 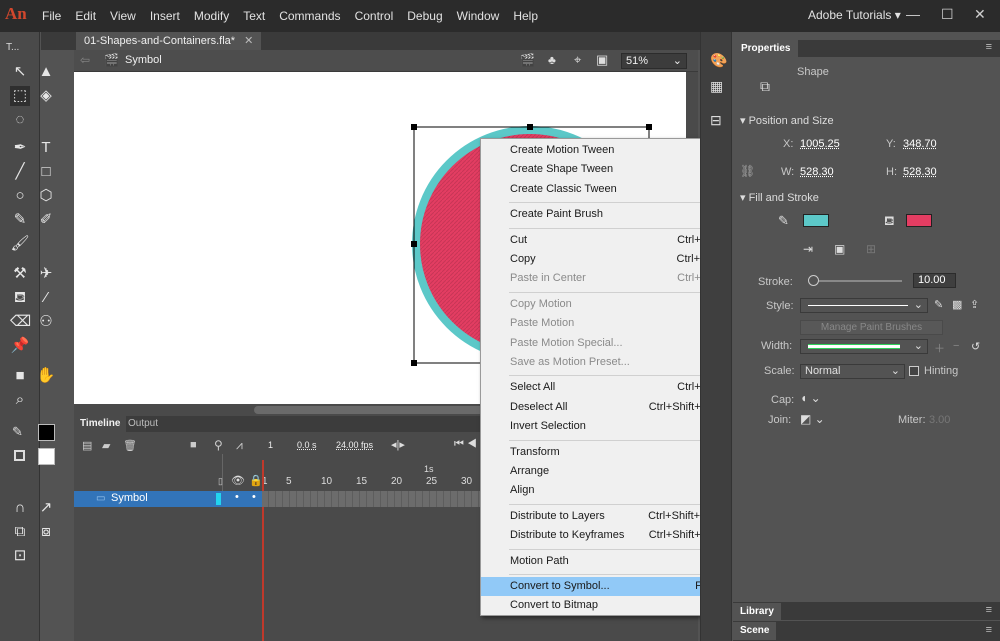 What do you see at coordinates (165, 16) in the screenshot?
I see `menu-insert: Insert` at bounding box center [165, 16].